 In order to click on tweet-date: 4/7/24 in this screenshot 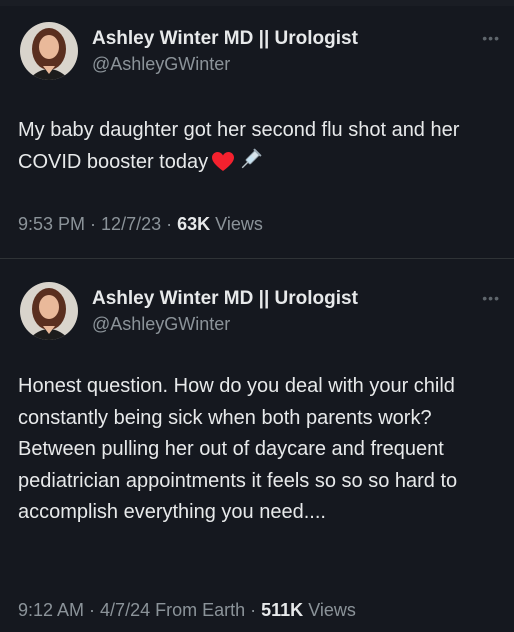, I will do `click(125, 610)`.